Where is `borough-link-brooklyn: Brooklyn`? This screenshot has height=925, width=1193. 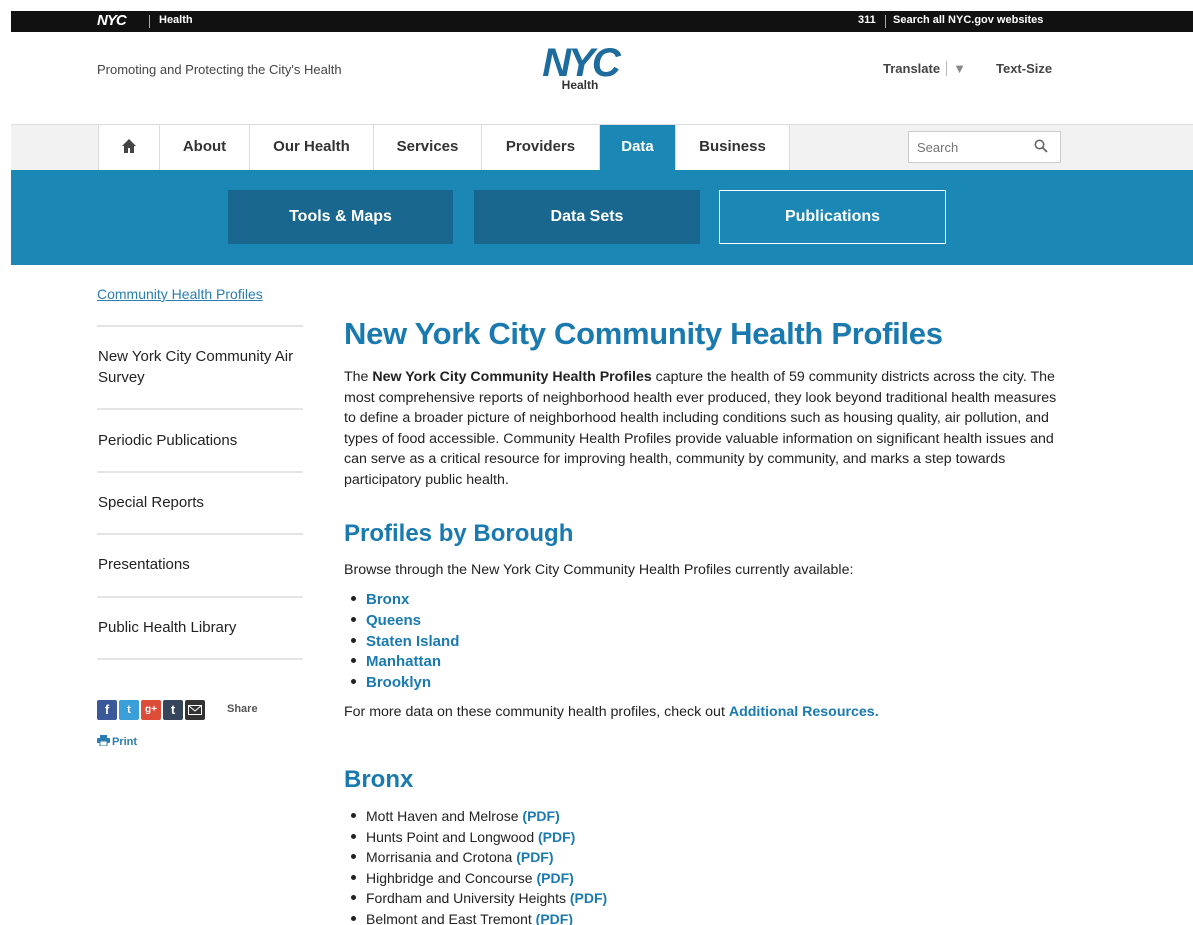
borough-link-brooklyn: Brooklyn is located at coordinates (398, 682).